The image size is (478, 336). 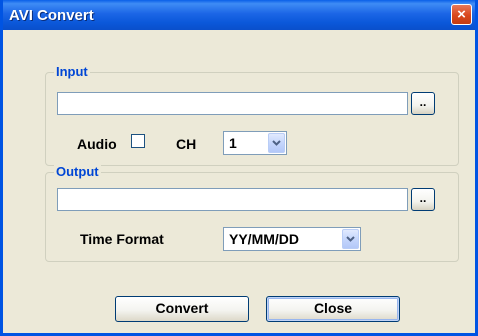 I want to click on title-bar: AVI Convert ×, so click(x=239, y=15).